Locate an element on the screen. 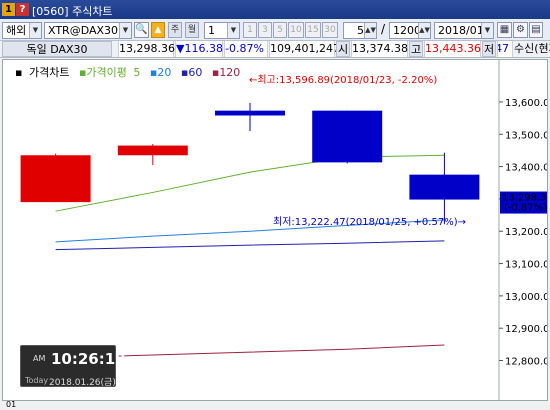  period-select: 1 ▼ is located at coordinates (222, 30).